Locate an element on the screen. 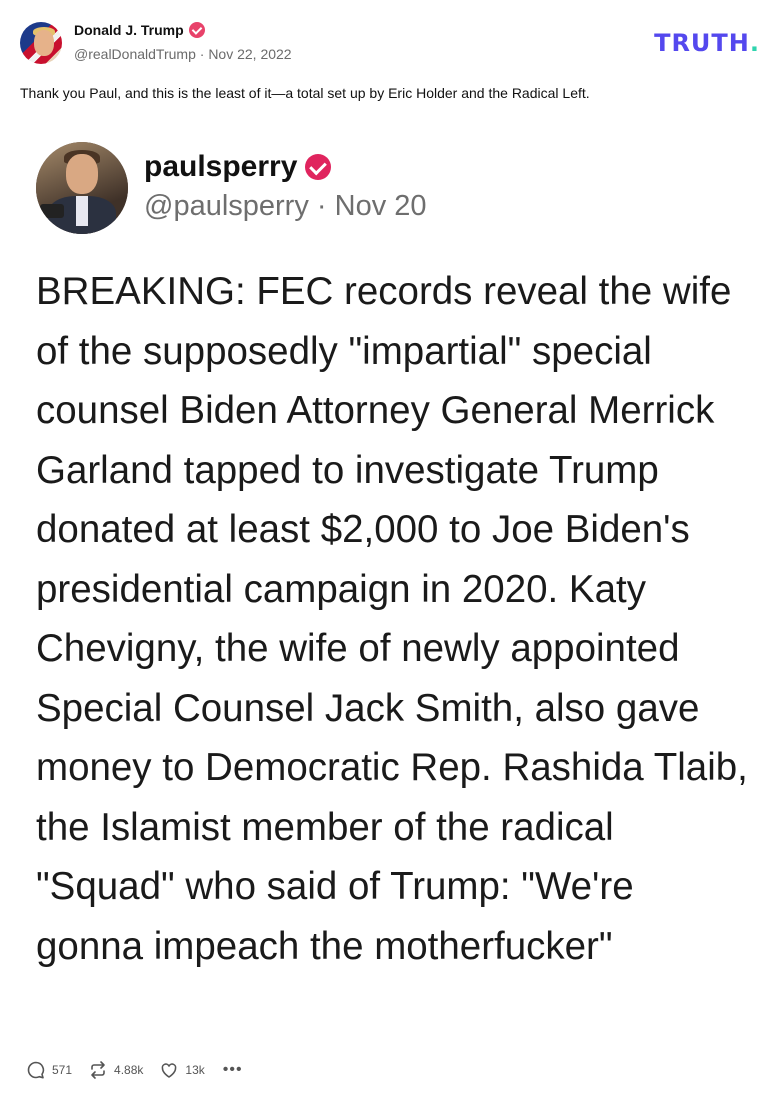  action-bar: 571 4.88k 13k ••• is located at coordinates (142, 1070).